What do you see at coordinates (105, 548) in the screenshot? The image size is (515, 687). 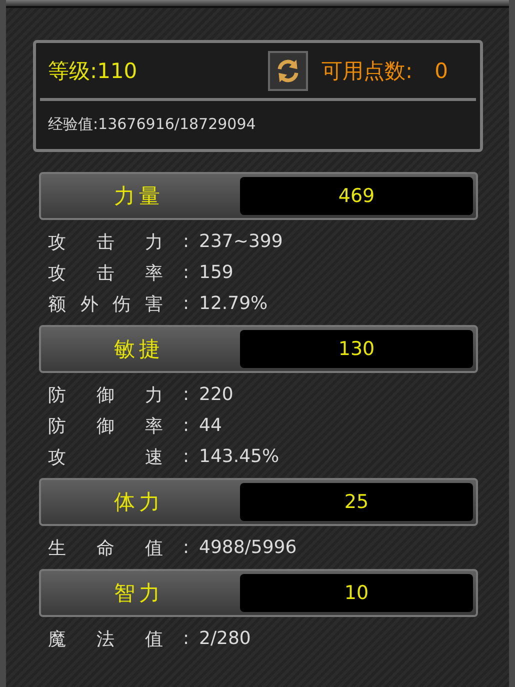 I see `stat-label: 生 命 值` at bounding box center [105, 548].